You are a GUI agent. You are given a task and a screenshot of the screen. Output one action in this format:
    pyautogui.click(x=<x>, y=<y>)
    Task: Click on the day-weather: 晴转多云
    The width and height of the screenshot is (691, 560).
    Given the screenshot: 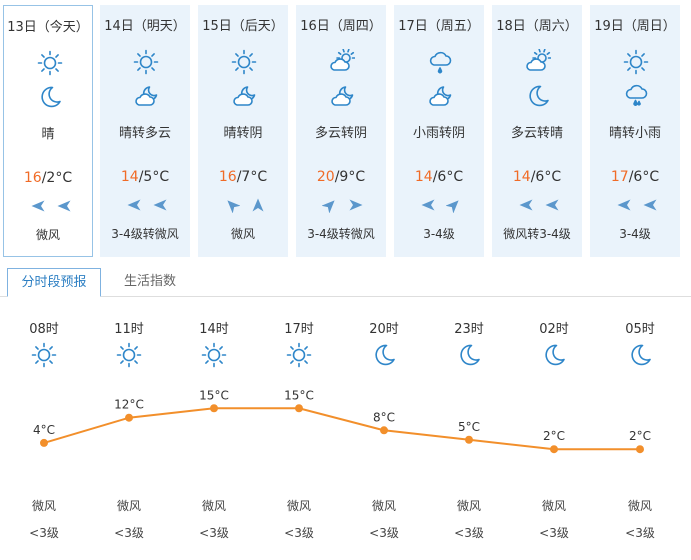 What is the action you would take?
    pyautogui.click(x=144, y=133)
    